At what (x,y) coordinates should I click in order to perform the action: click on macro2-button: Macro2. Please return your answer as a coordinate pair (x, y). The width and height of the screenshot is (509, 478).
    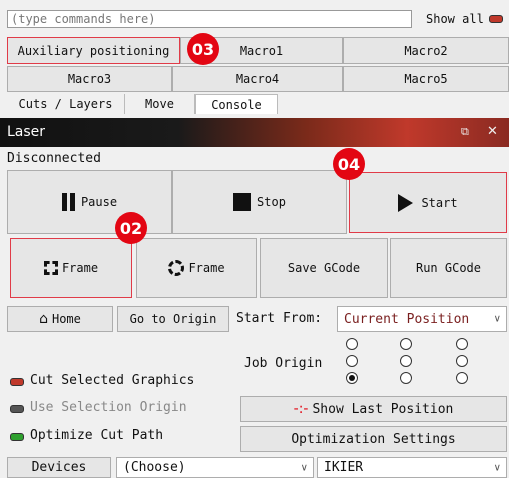
    Looking at the image, I should click on (426, 50).